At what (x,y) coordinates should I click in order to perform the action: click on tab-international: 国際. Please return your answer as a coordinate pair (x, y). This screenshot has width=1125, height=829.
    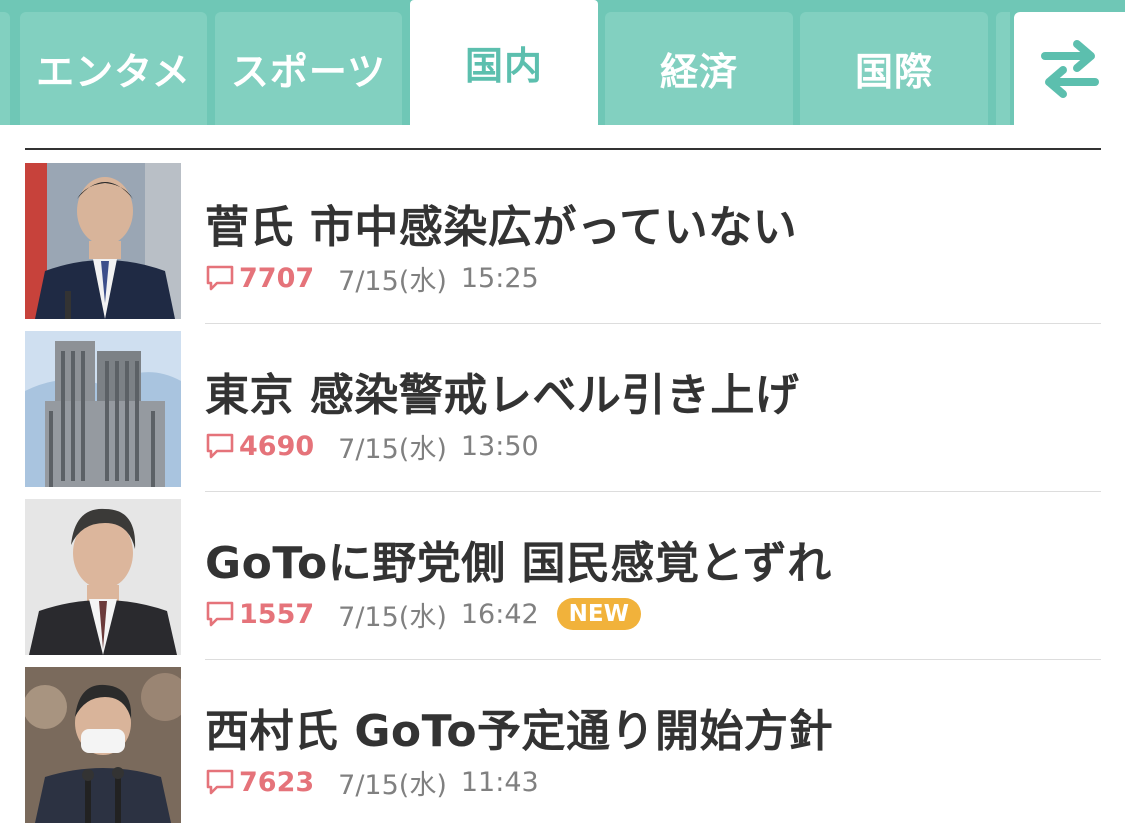
    Looking at the image, I should click on (894, 68).